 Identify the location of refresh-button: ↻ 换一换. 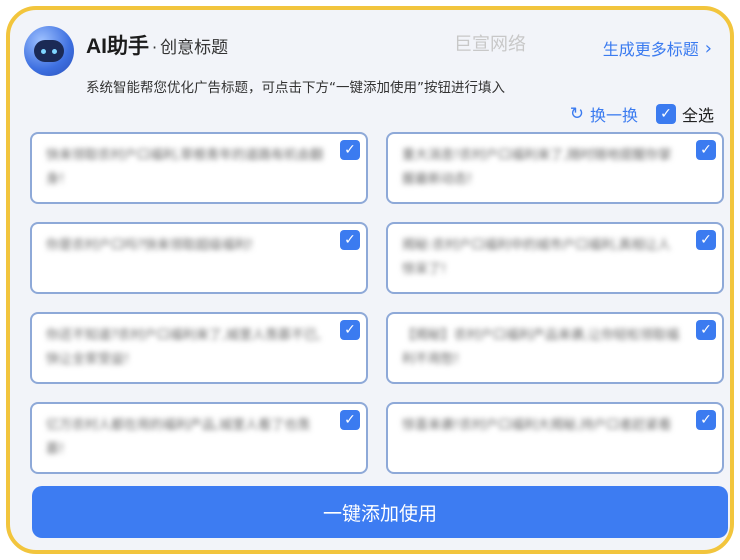
(604, 114).